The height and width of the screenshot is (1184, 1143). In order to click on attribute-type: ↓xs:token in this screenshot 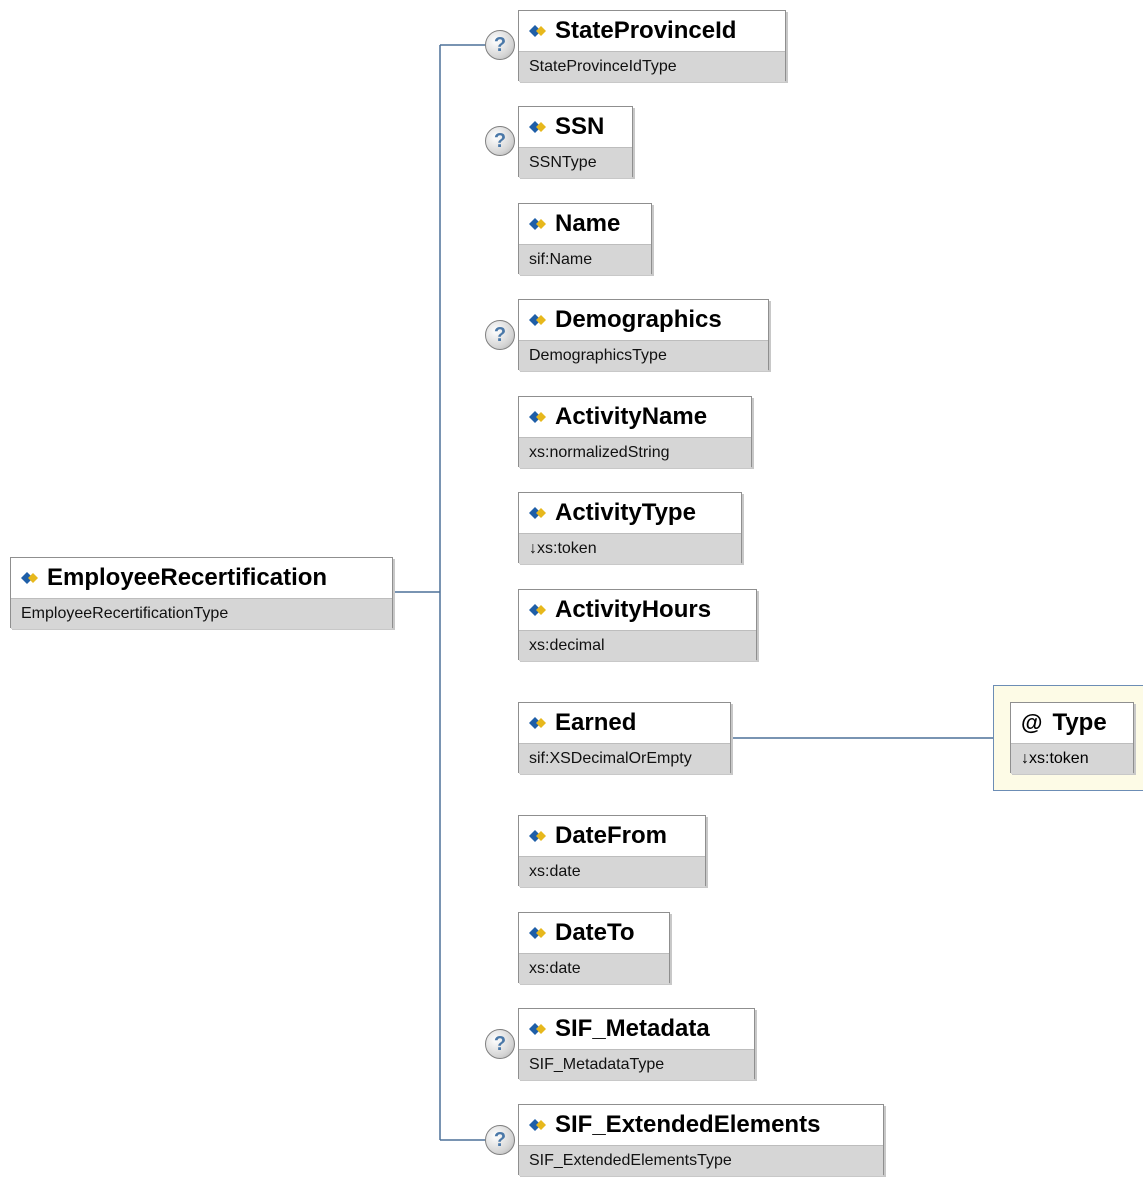, I will do `click(1072, 758)`.